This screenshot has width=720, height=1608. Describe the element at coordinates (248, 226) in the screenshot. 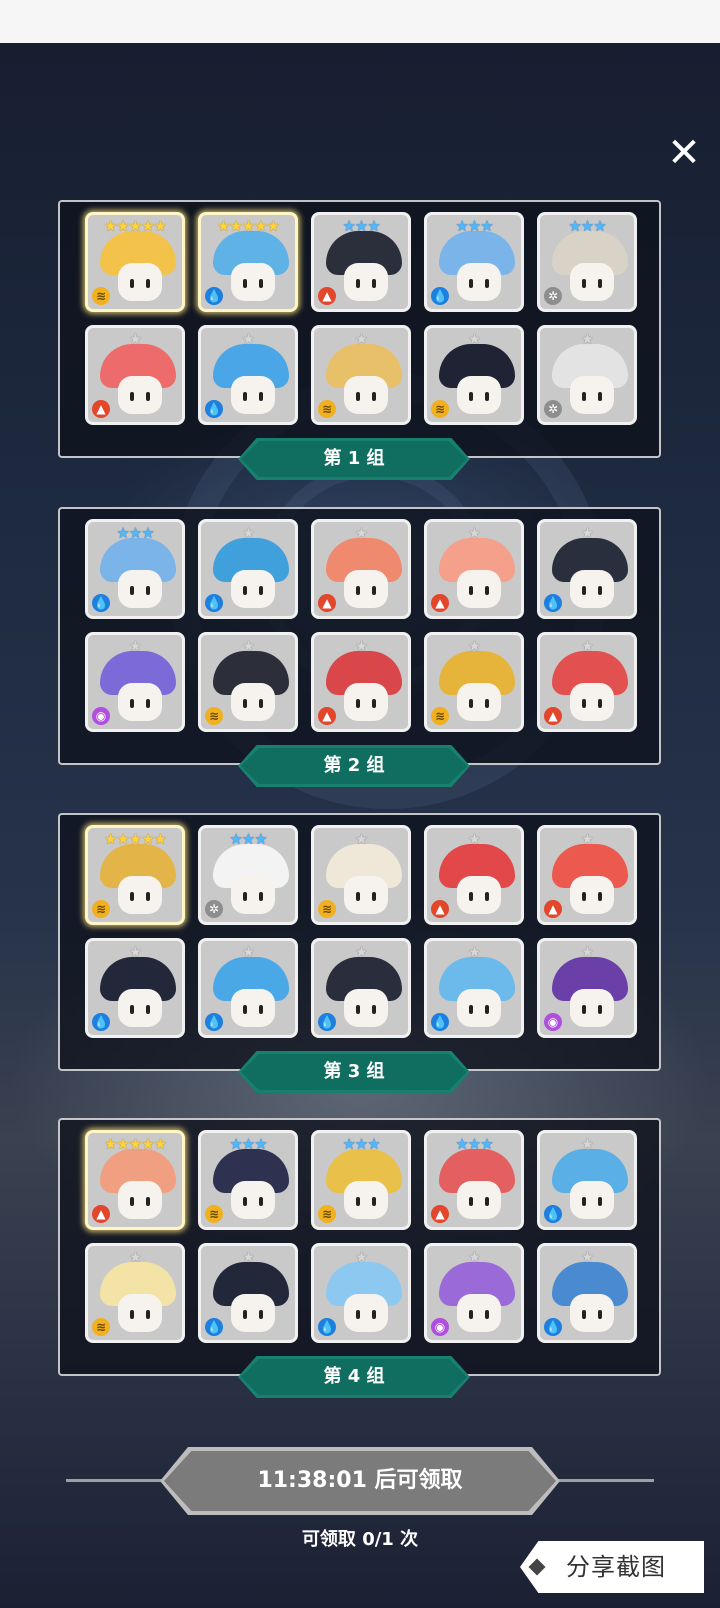

I see `star-rating-icon: ★★★★★` at that location.